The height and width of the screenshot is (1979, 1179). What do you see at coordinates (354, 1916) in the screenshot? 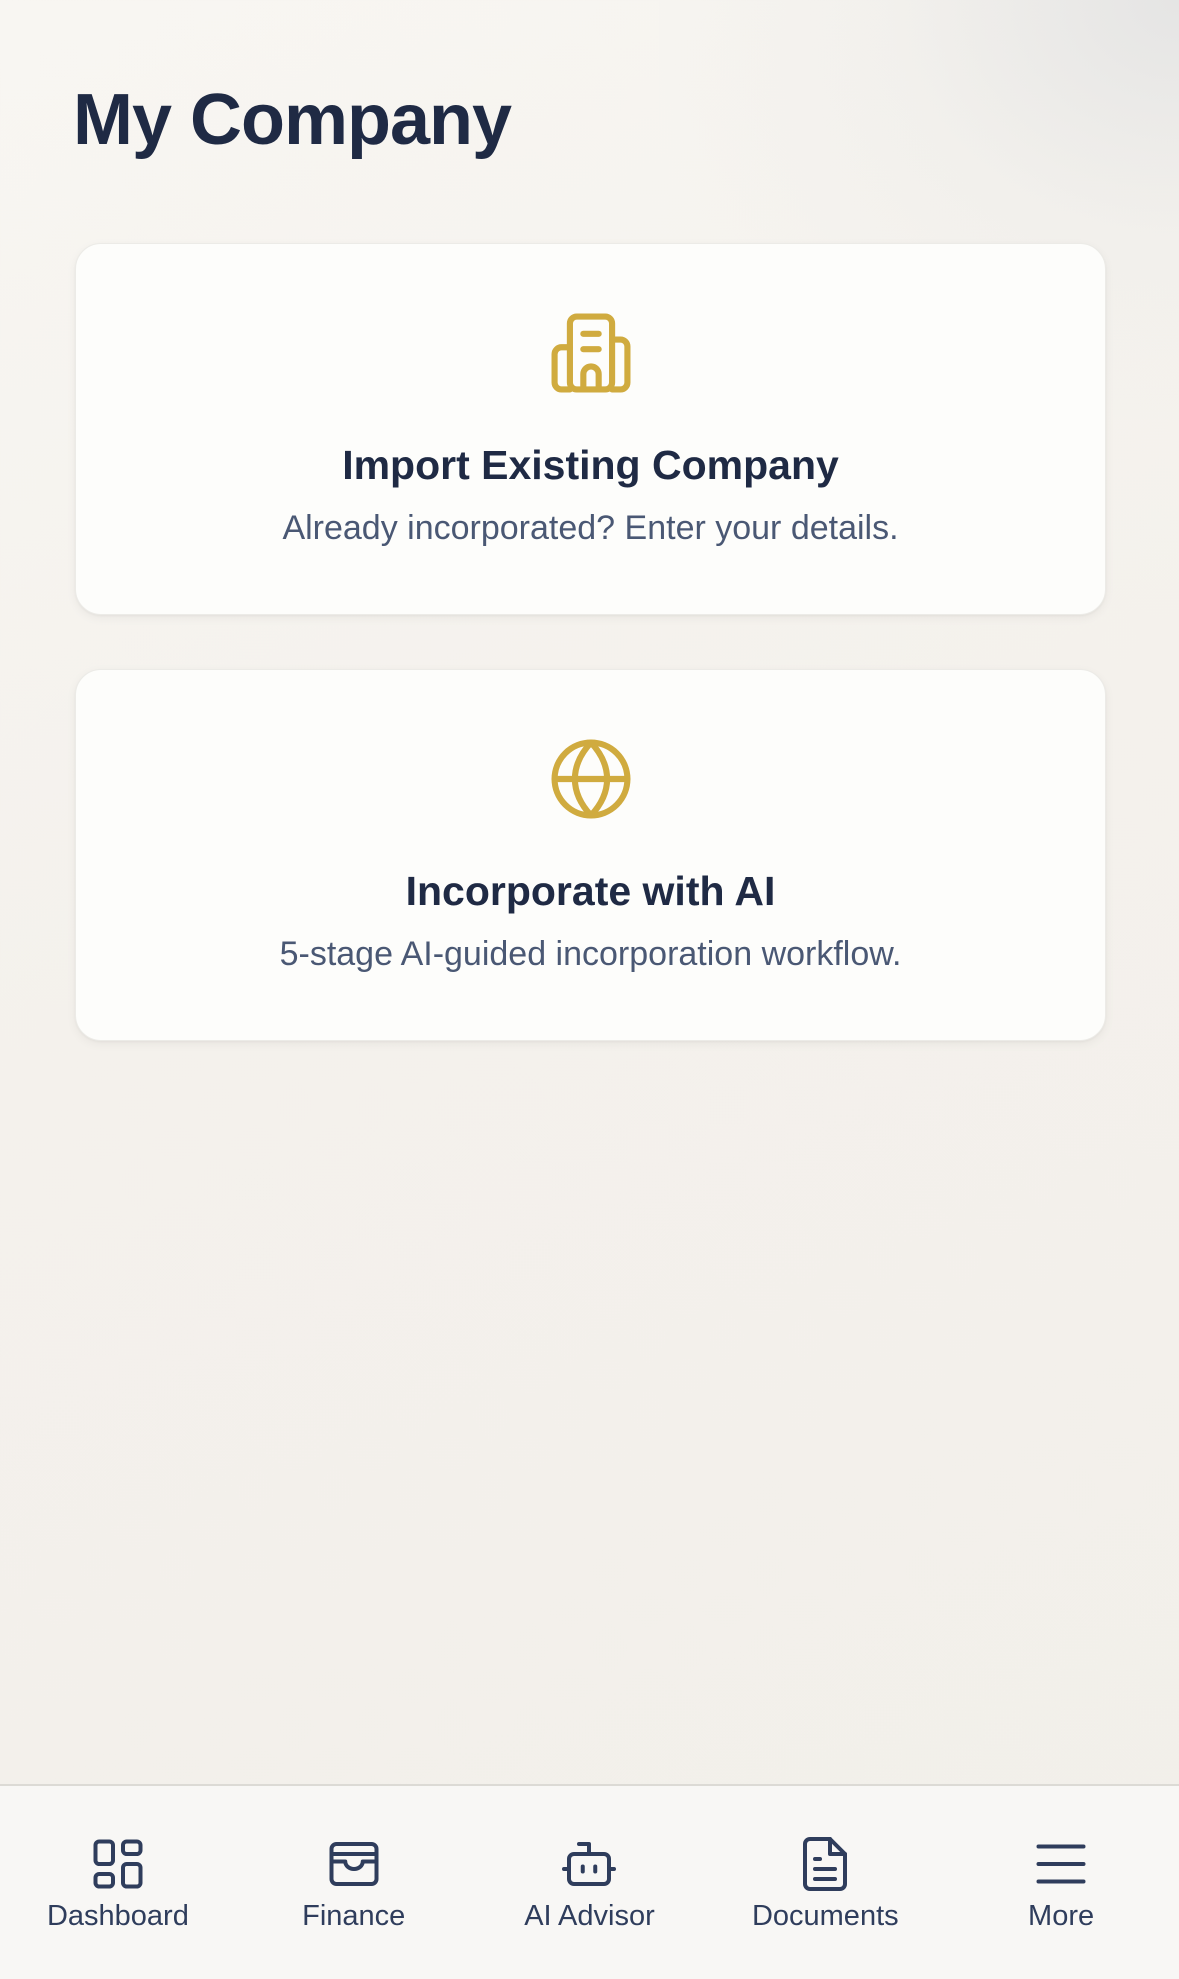
I see `nav-label: Finance` at bounding box center [354, 1916].